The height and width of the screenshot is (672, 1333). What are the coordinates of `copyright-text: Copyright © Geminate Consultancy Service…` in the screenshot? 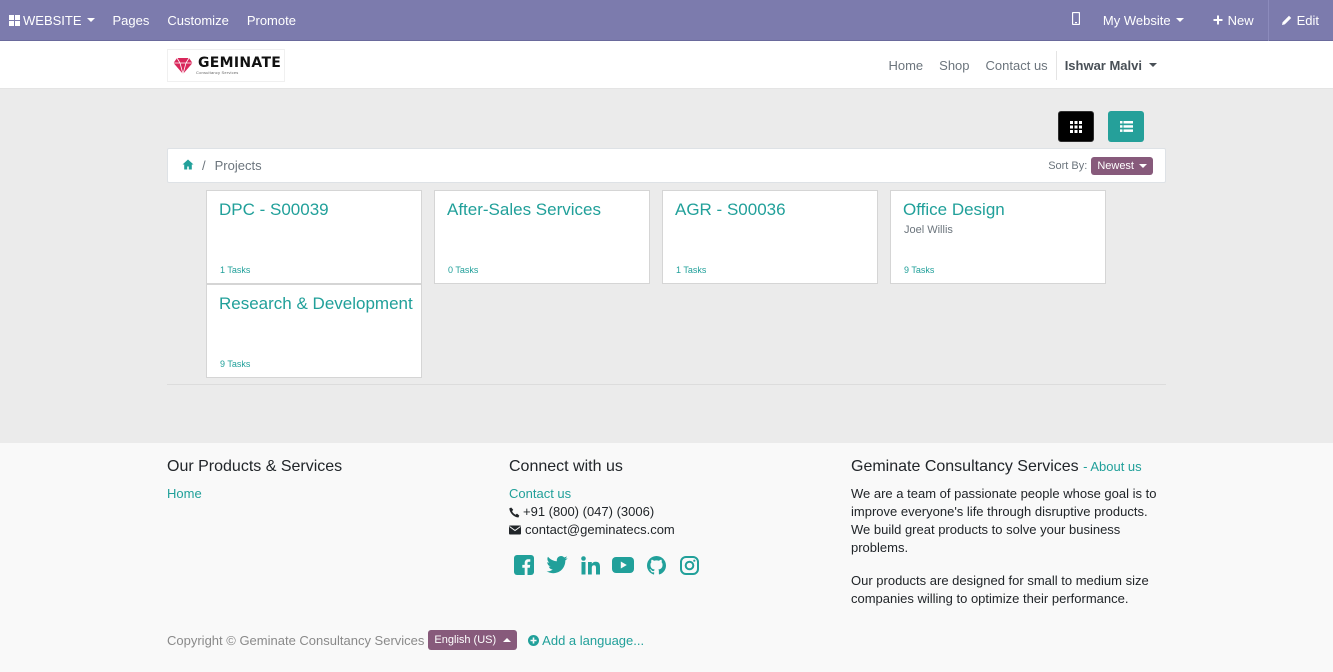 It's located at (296, 640).